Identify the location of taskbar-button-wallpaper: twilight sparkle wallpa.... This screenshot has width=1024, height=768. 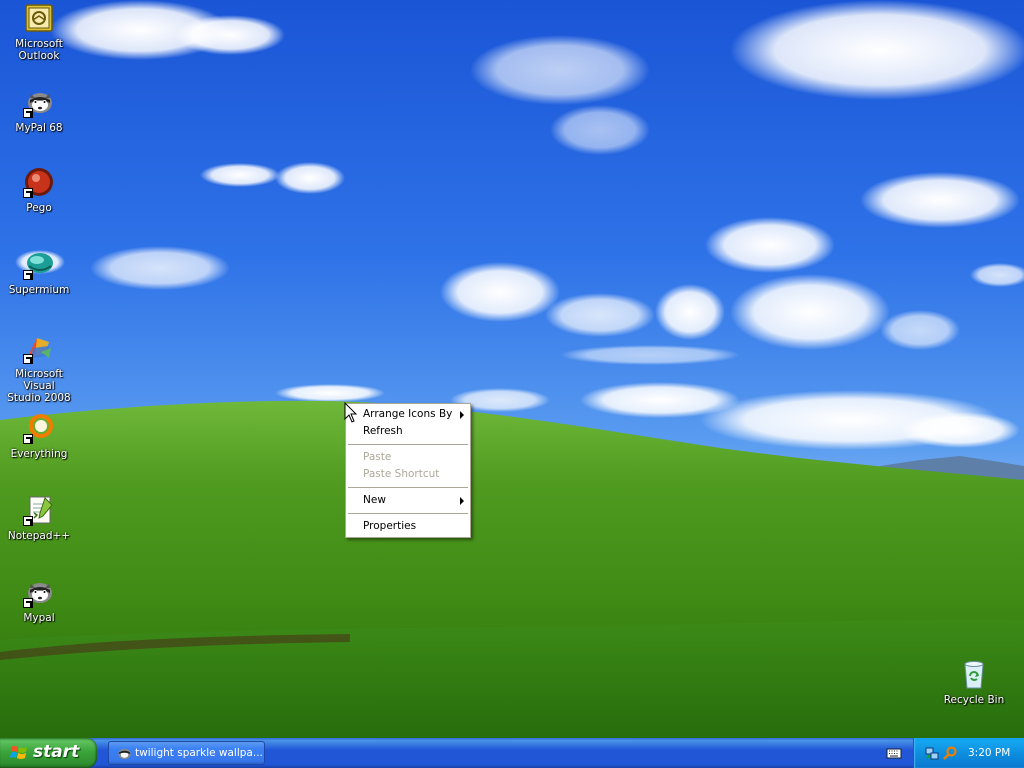
(186, 753).